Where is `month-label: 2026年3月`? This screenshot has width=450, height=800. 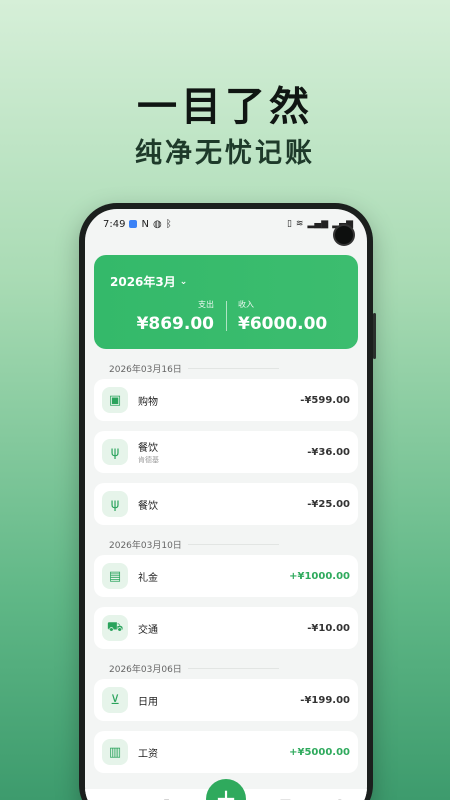 month-label: 2026年3月 is located at coordinates (143, 282).